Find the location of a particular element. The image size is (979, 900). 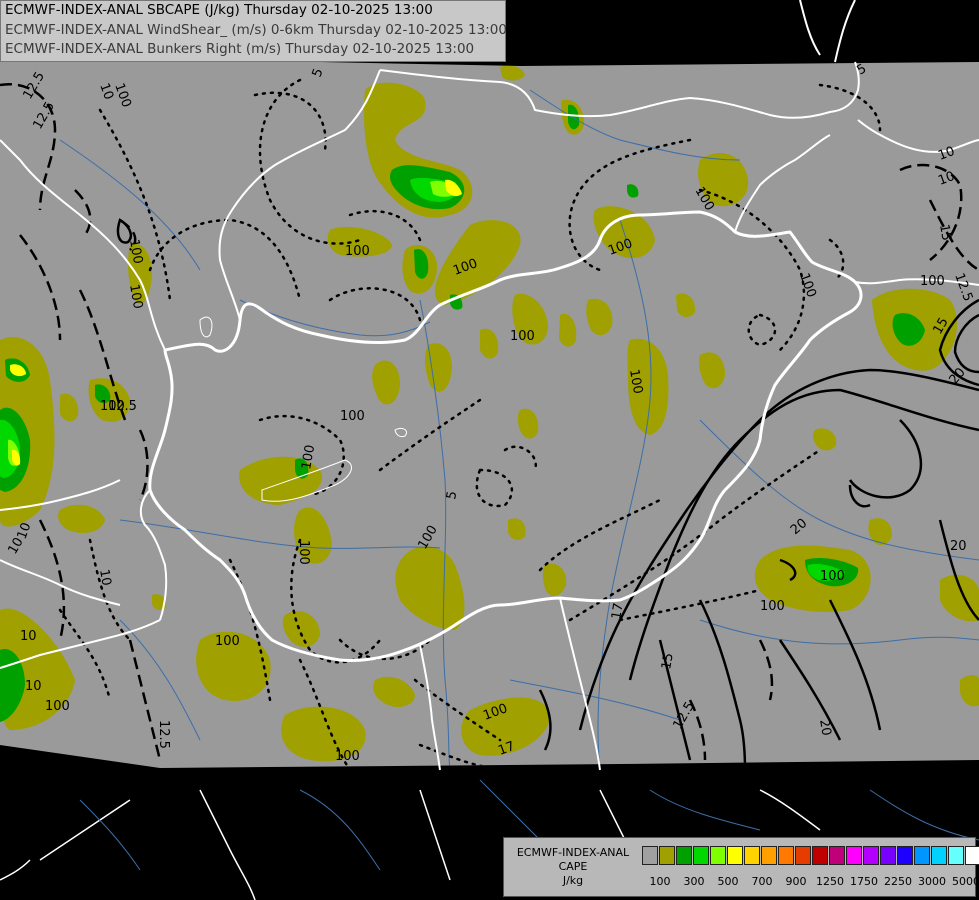

legend-tick-label: 900 is located at coordinates (796, 881).